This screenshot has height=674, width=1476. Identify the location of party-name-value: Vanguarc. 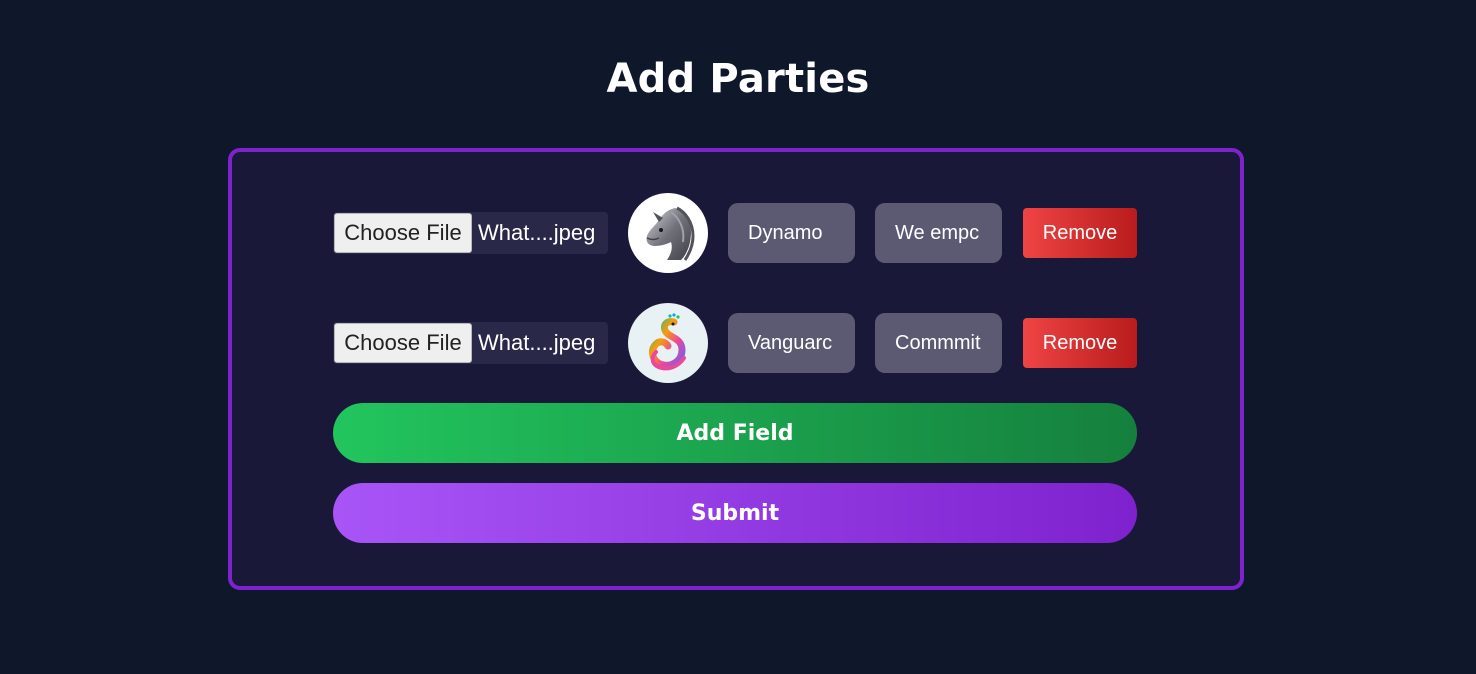
(790, 342).